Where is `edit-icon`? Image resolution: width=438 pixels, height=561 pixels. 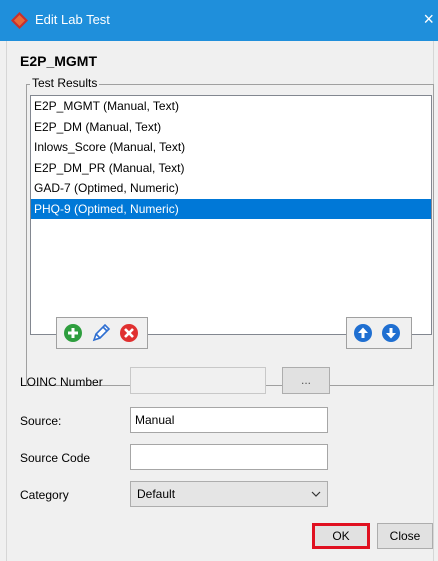 edit-icon is located at coordinates (101, 332).